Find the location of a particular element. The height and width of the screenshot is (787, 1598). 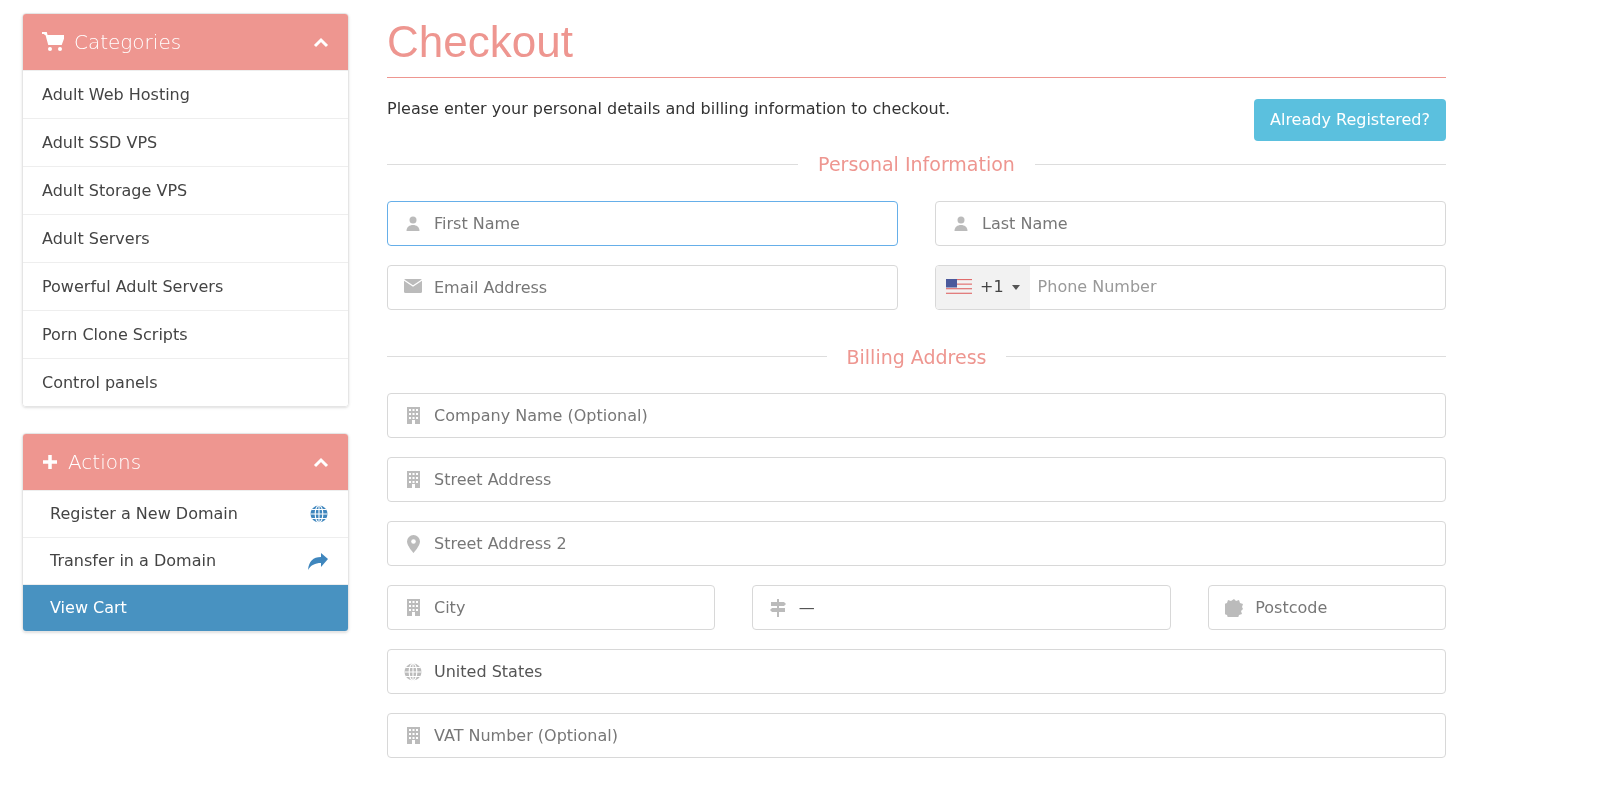

share-arrow-icon is located at coordinates (318, 561).